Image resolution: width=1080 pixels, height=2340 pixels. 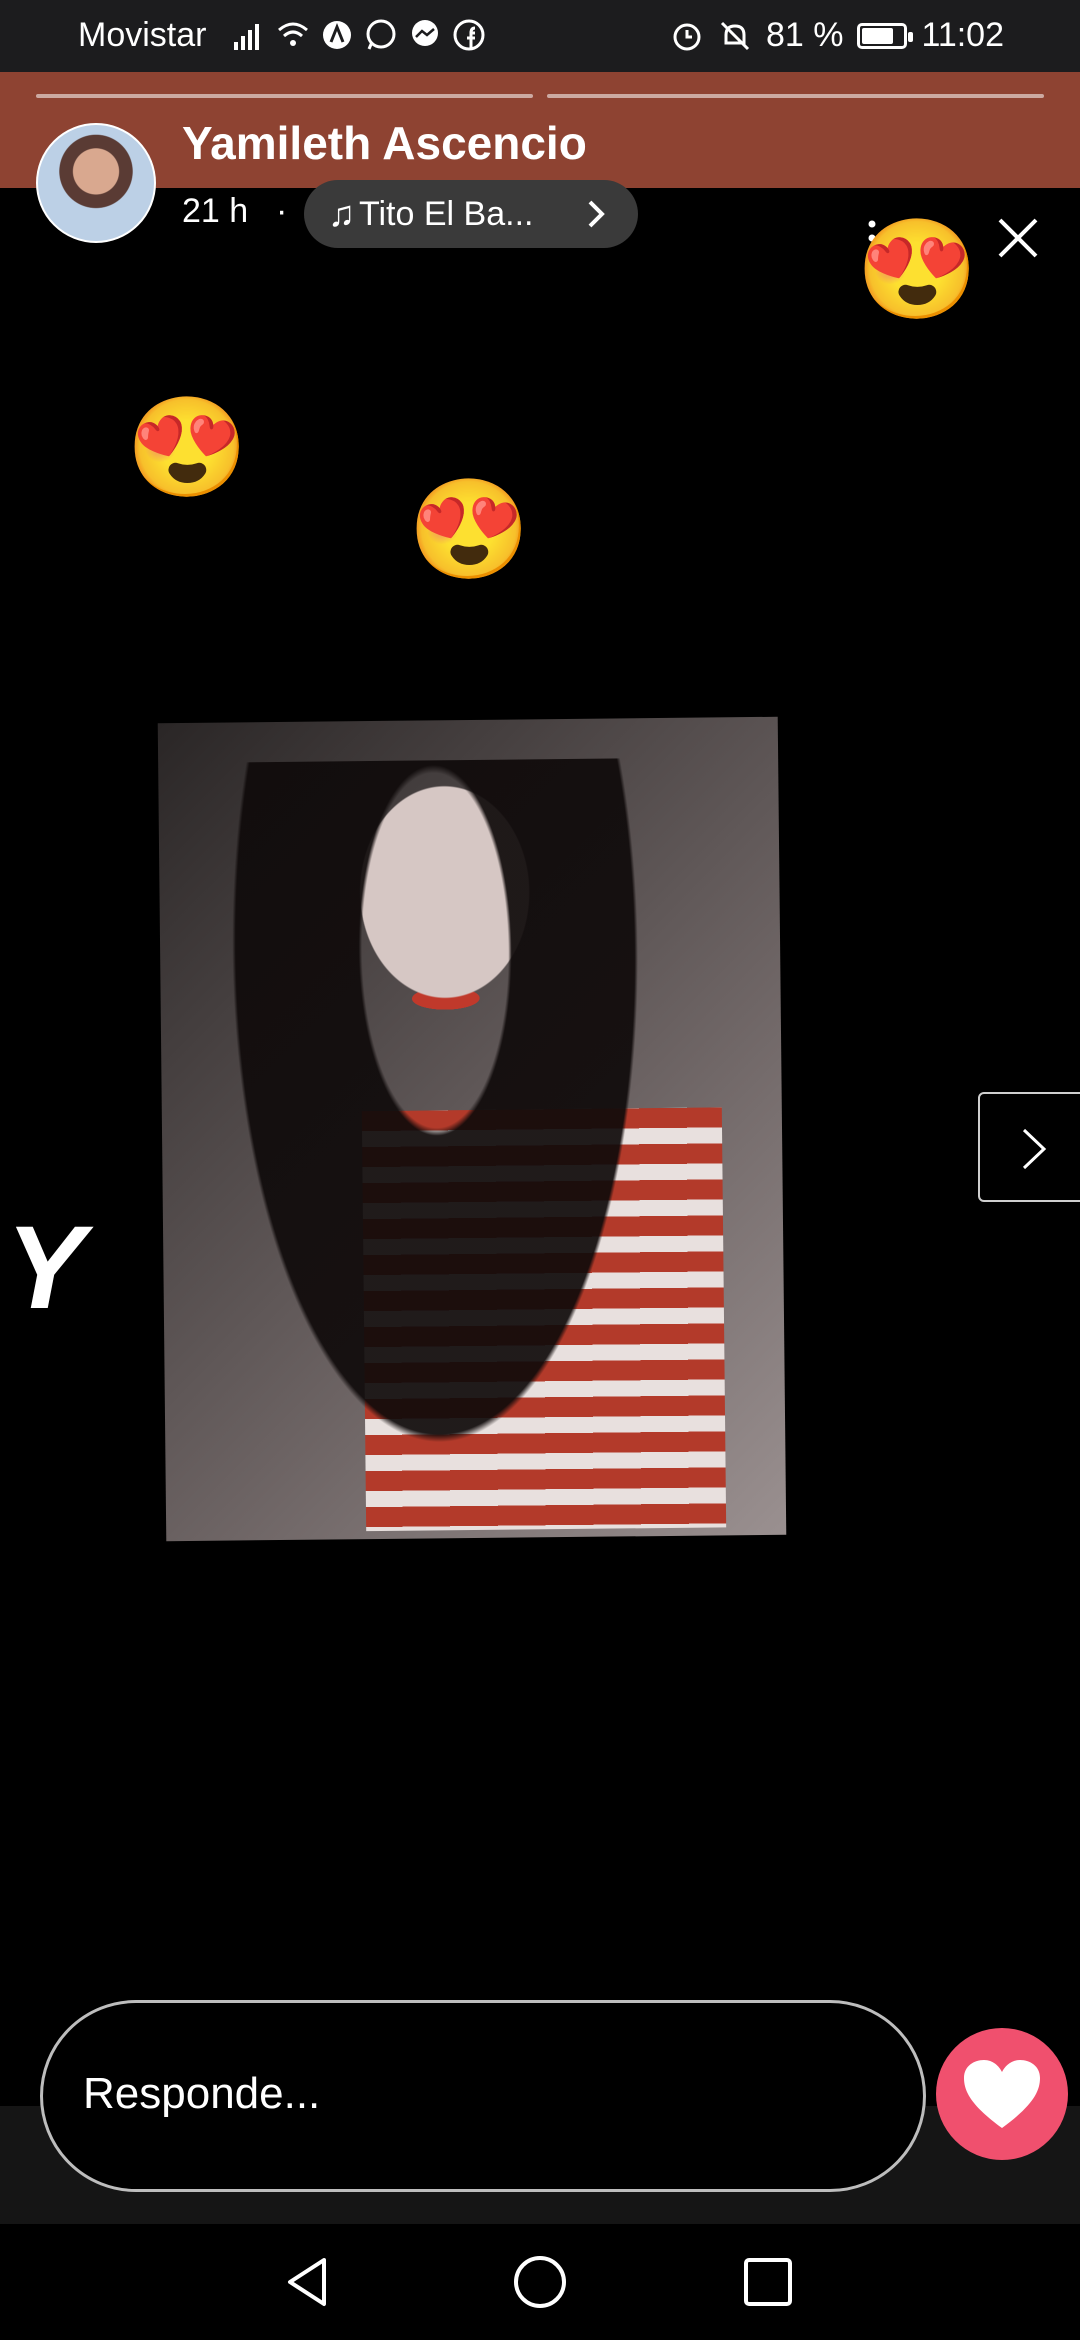 I want to click on notification-icons, so click(x=359, y=35).